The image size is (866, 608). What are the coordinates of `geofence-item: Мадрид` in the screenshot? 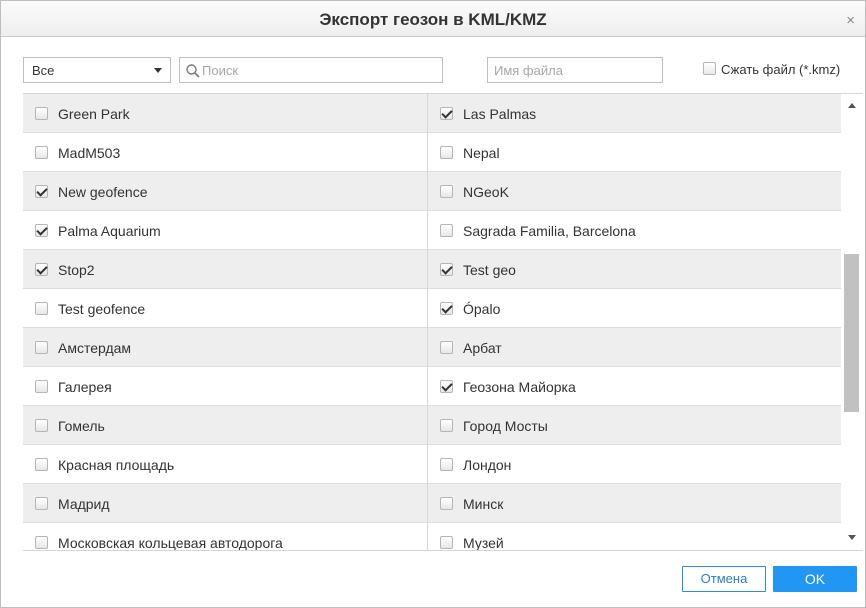 It's located at (225, 503).